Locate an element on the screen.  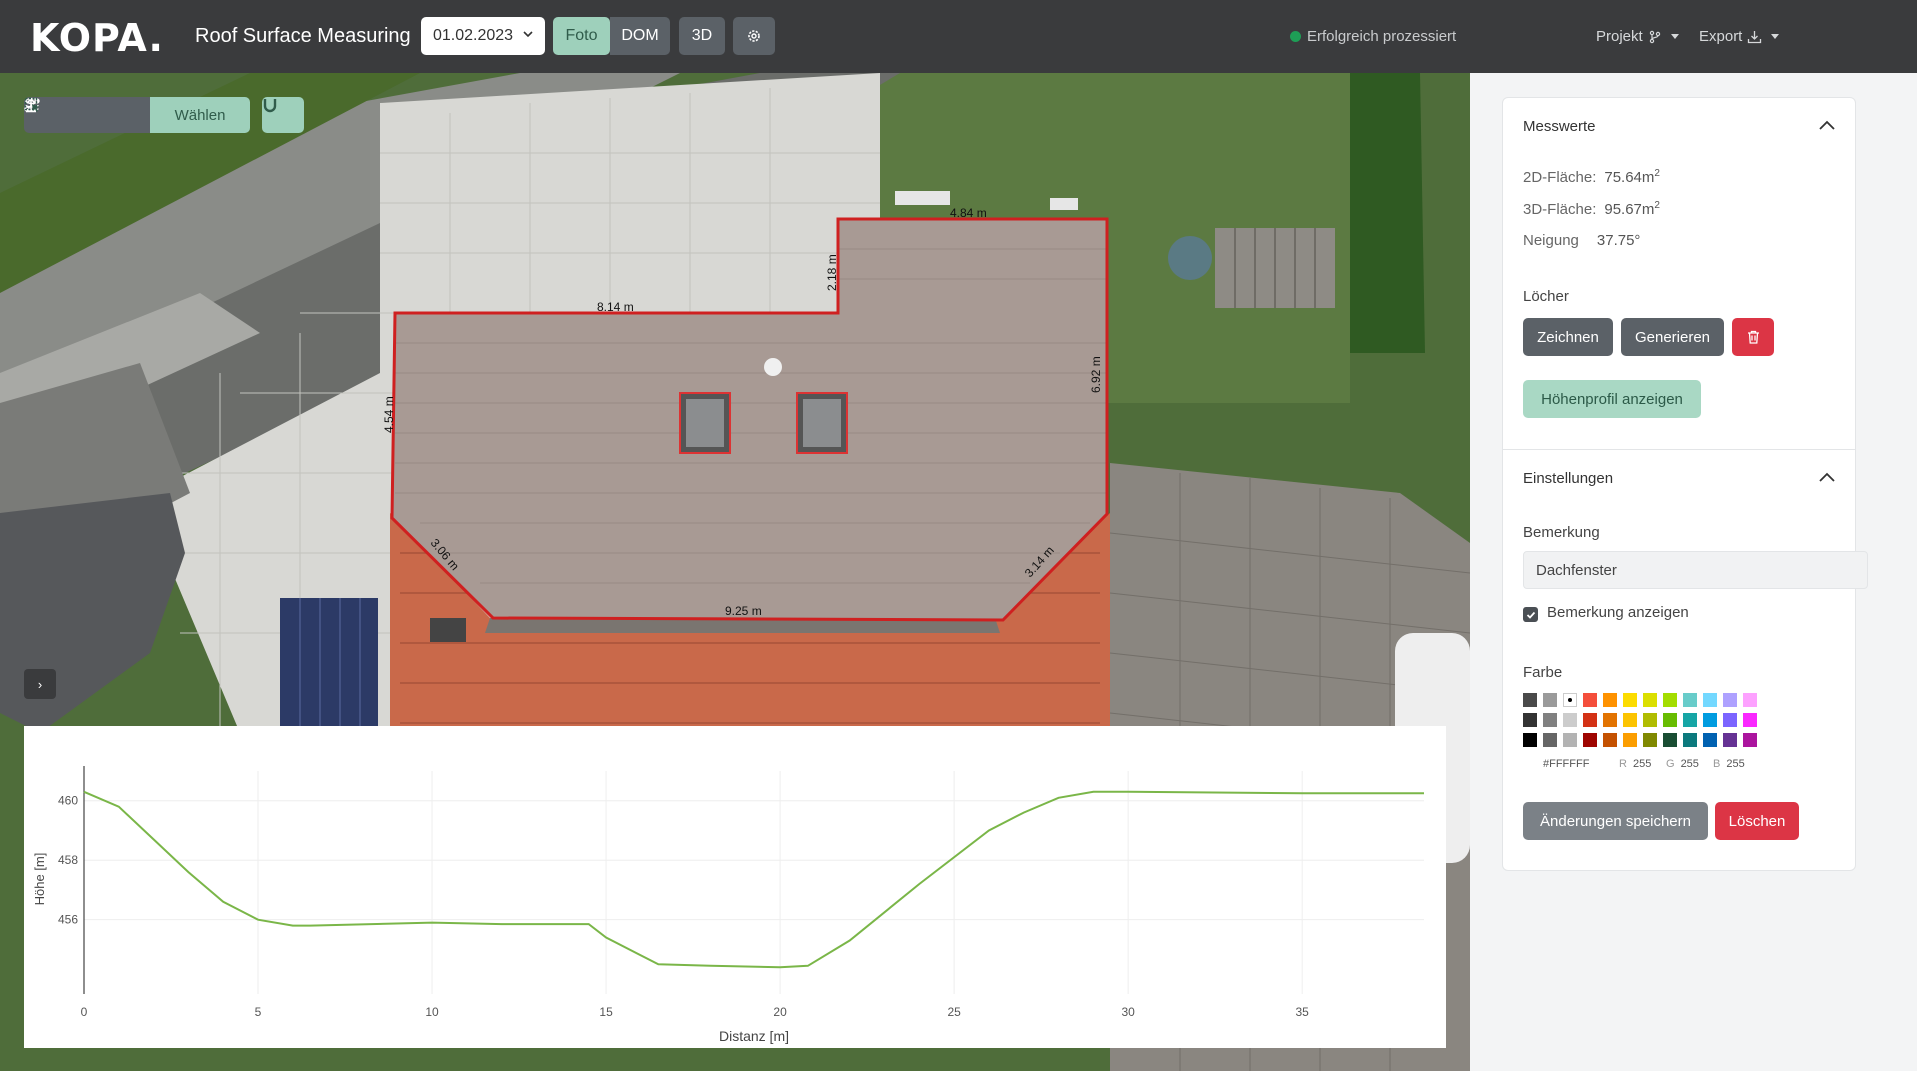
elevation-line is located at coordinates (753, 879).